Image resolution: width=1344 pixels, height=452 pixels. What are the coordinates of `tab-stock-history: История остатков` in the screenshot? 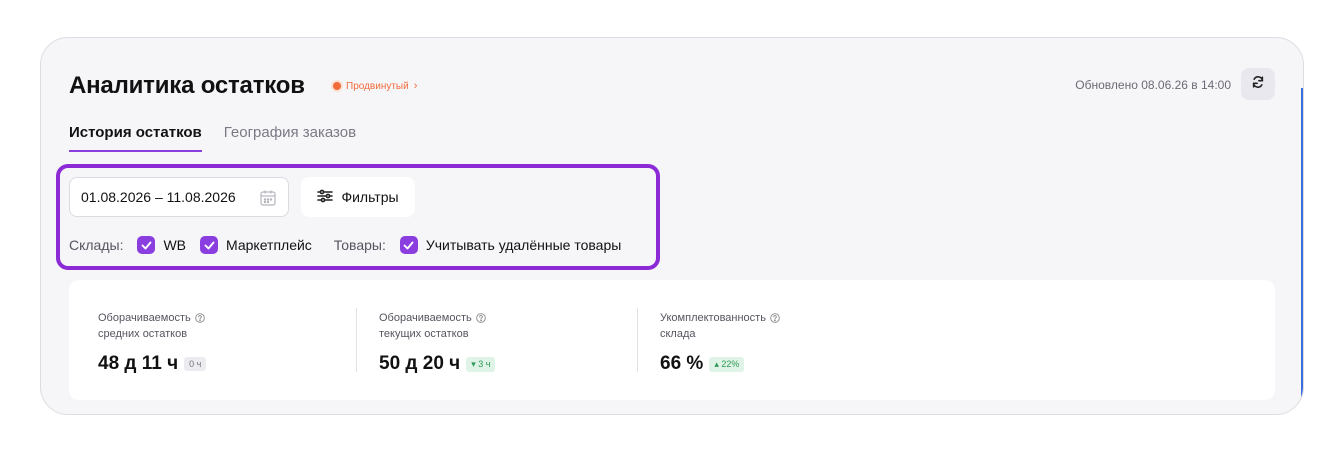 It's located at (135, 138).